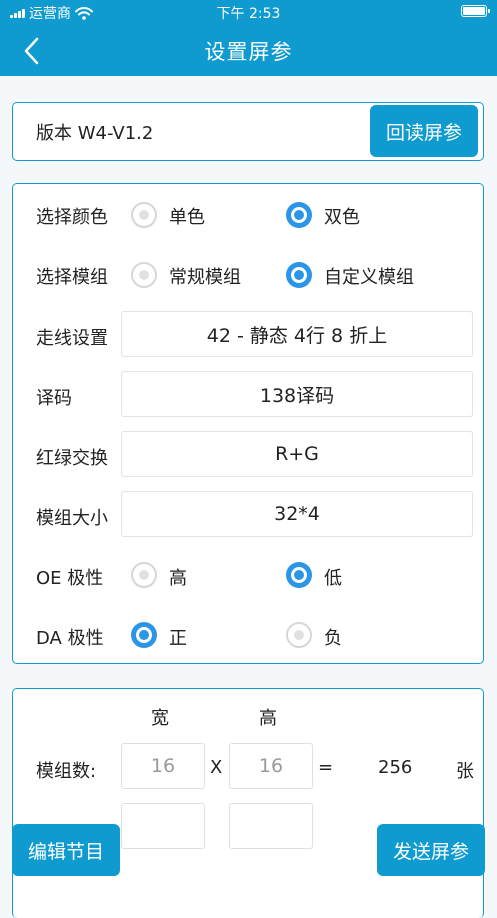 This screenshot has width=497, height=918. I want to click on oe-low-label: 低, so click(333, 578).